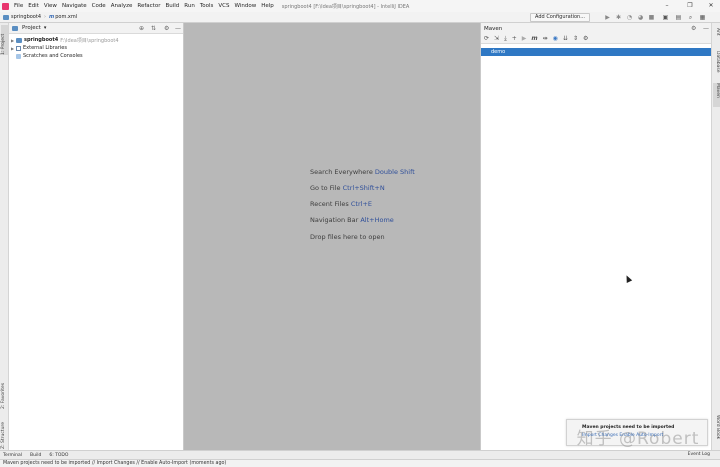  What do you see at coordinates (715, 236) in the screenshot?
I see `right-tool-strip: Ant Database Maven Word Book` at bounding box center [715, 236].